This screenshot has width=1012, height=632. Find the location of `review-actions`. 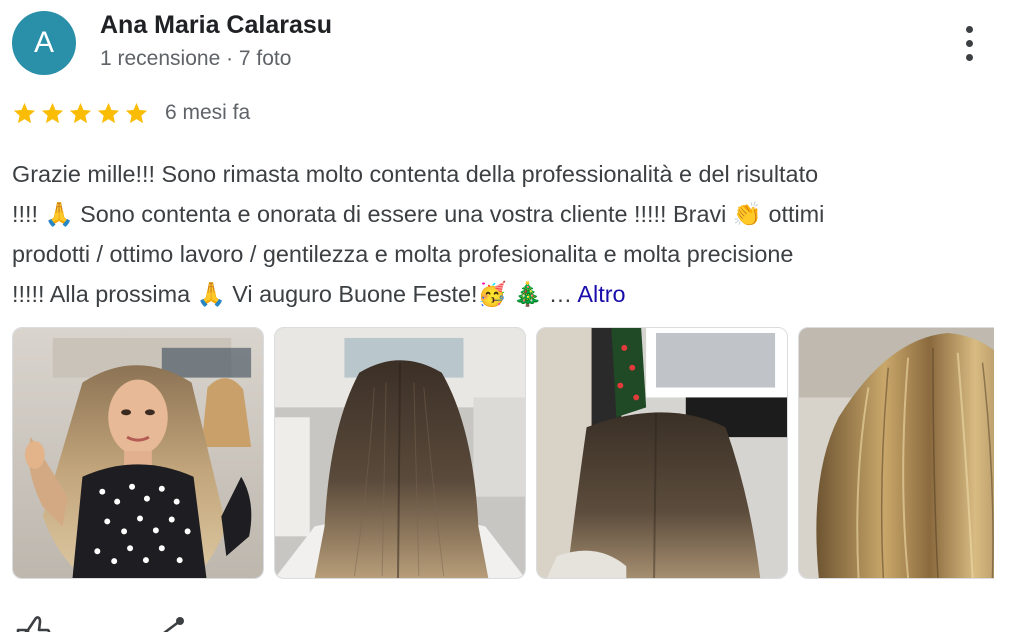

review-actions is located at coordinates (112, 622).